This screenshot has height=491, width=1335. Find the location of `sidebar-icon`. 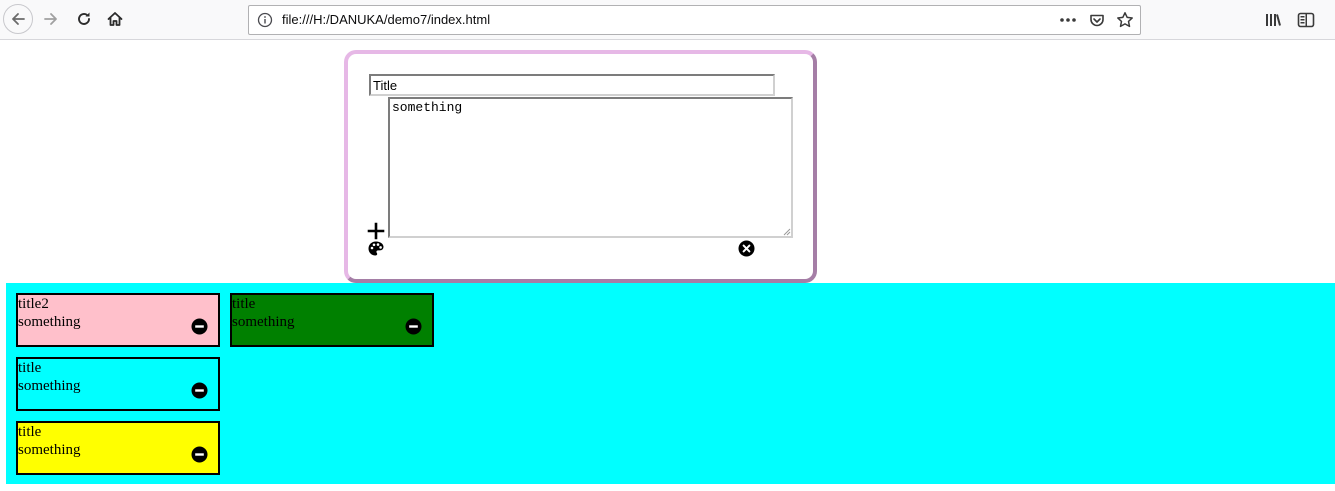

sidebar-icon is located at coordinates (1306, 20).